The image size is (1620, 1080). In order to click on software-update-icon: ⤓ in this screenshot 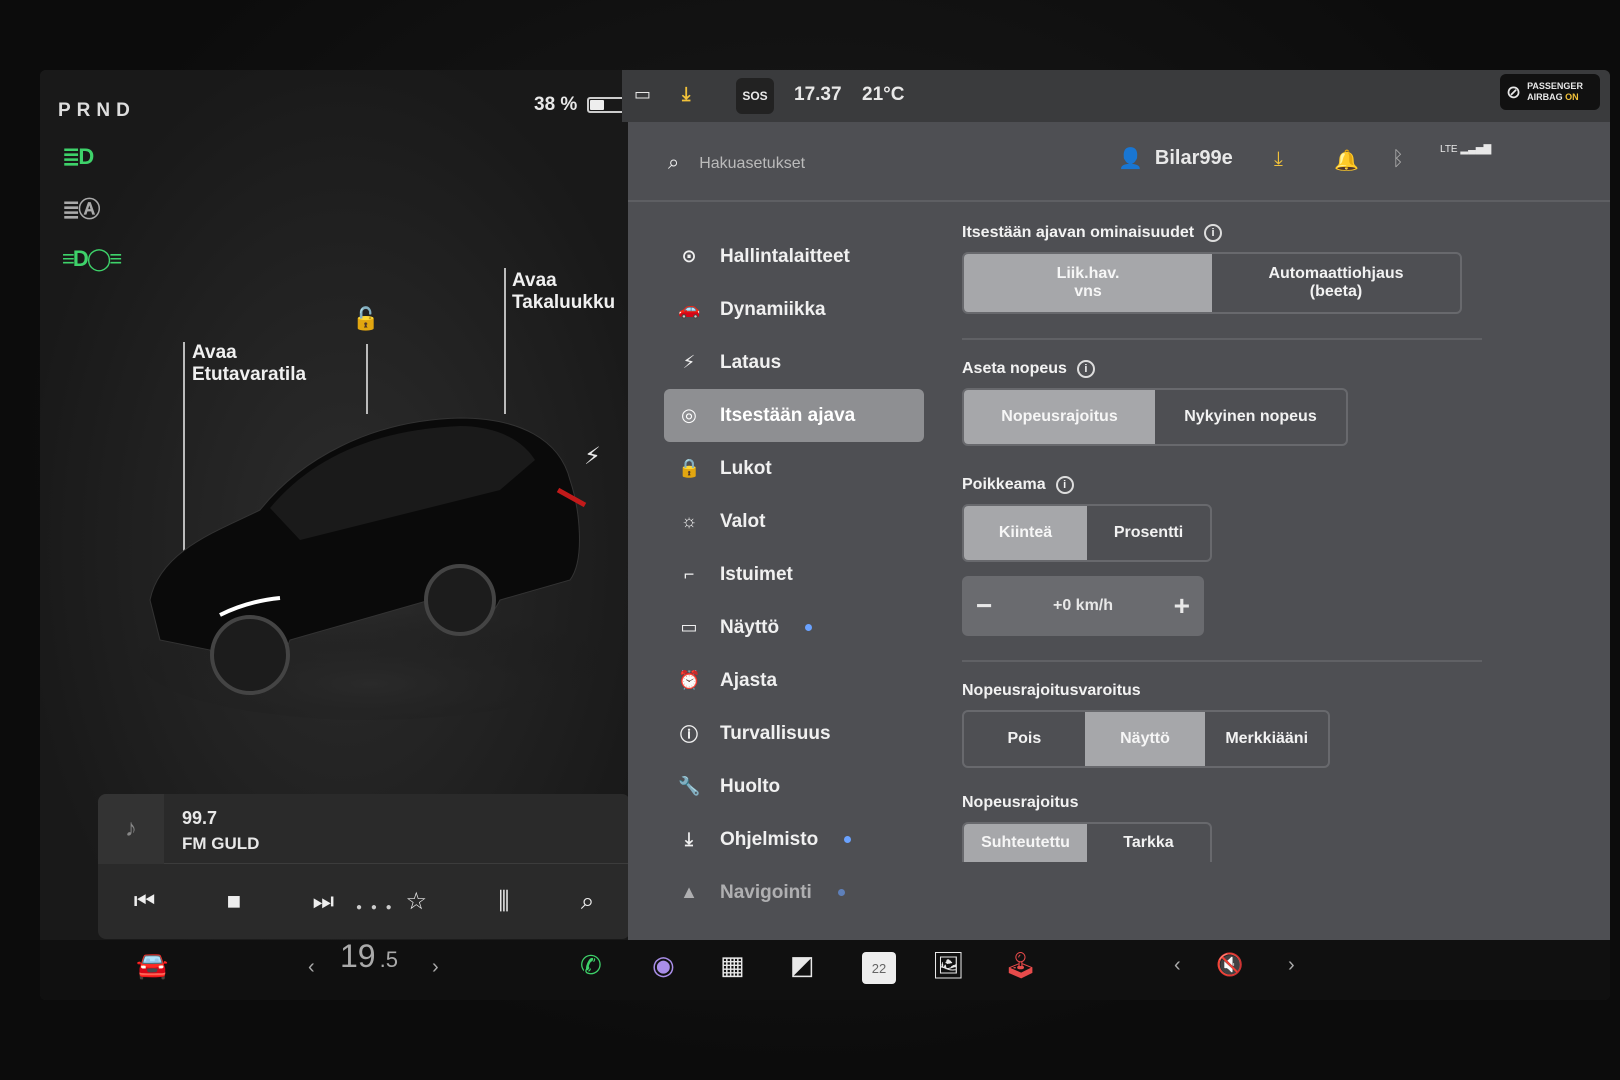, I will do `click(1278, 159)`.